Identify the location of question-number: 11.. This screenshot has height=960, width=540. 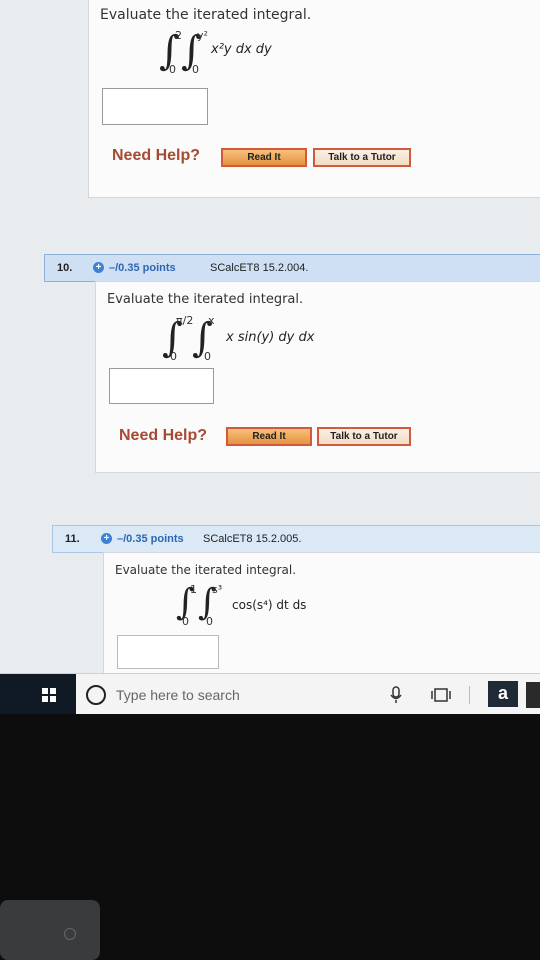
(72, 539).